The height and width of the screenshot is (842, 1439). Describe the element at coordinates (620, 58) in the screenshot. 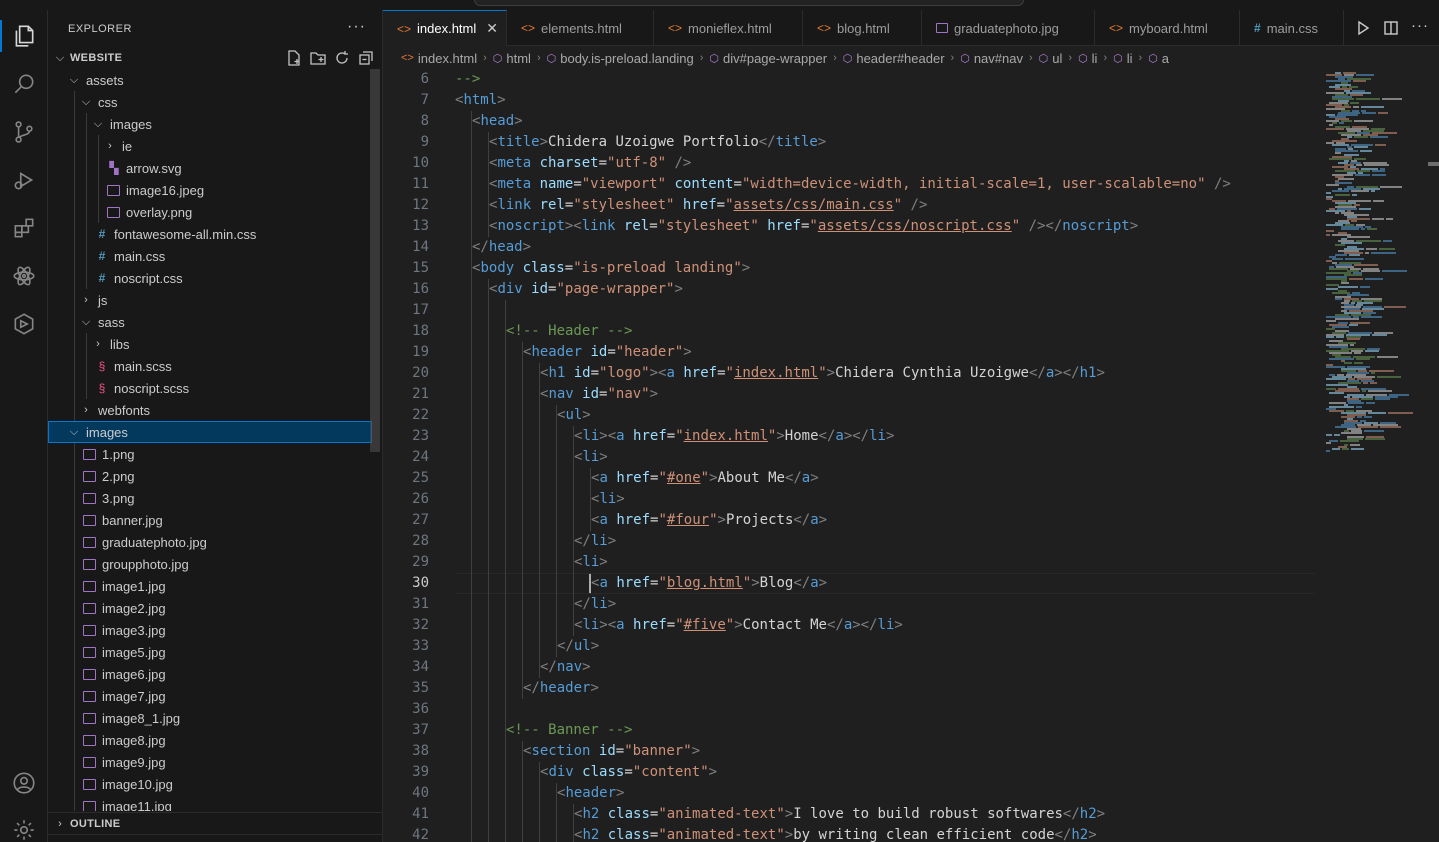

I see `breadcrumb-item: ⬡ body.is-preload.landing` at that location.